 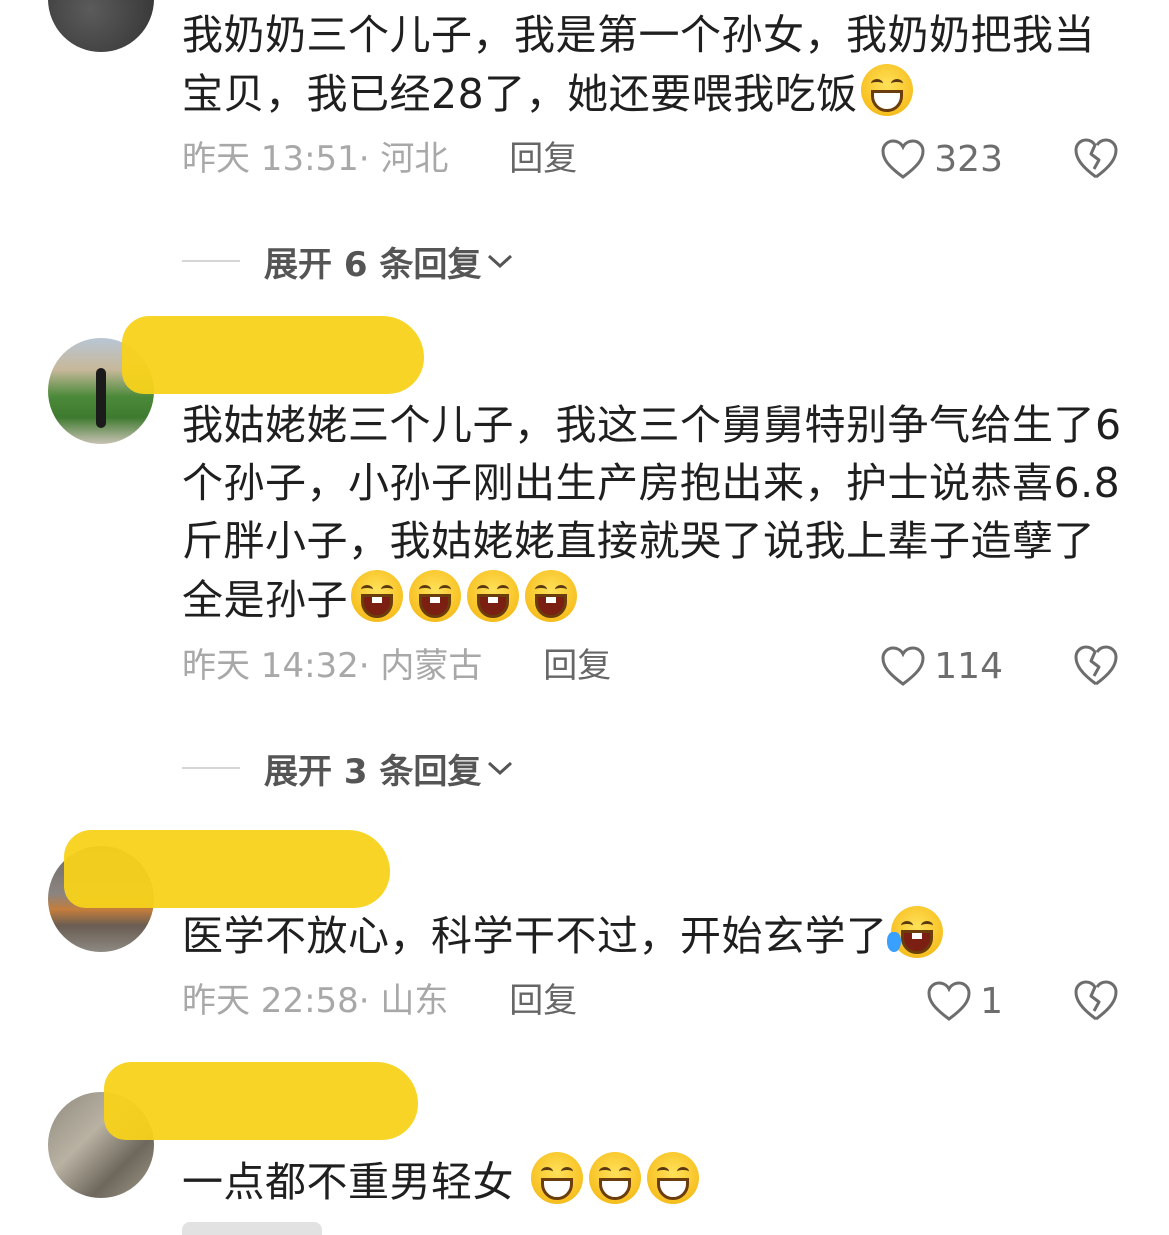 What do you see at coordinates (101, 26) in the screenshot?
I see `avatar` at bounding box center [101, 26].